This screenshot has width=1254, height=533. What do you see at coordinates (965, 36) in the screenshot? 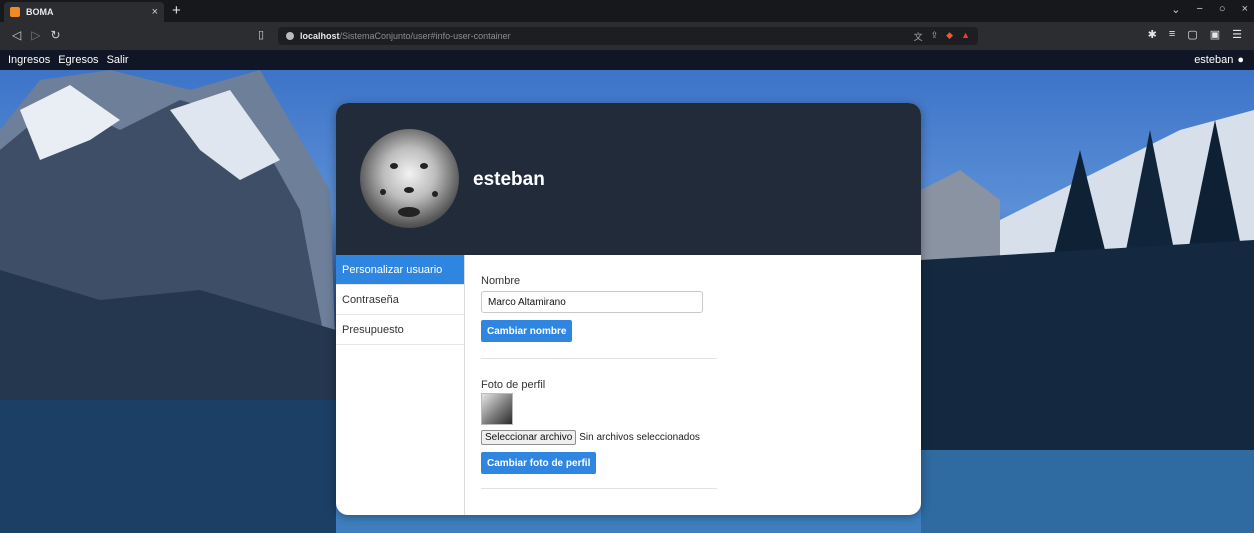
I see `brave-rewards-icon: ▲` at bounding box center [965, 36].